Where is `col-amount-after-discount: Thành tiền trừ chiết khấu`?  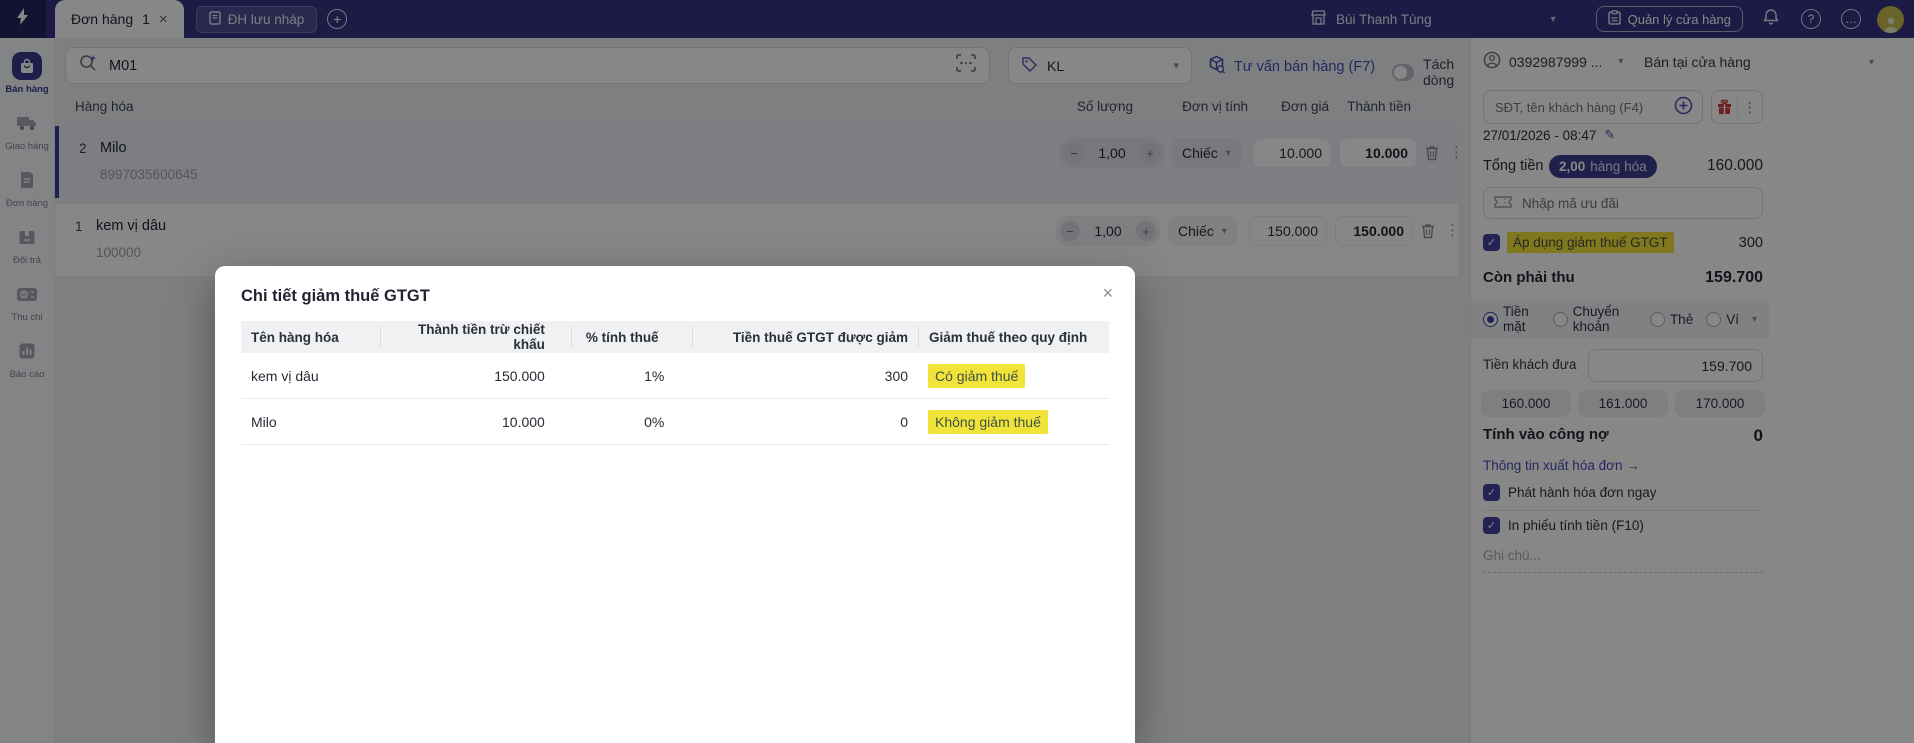
col-amount-after-discount: Thành tiền trừ chiết khấu is located at coordinates (475, 337).